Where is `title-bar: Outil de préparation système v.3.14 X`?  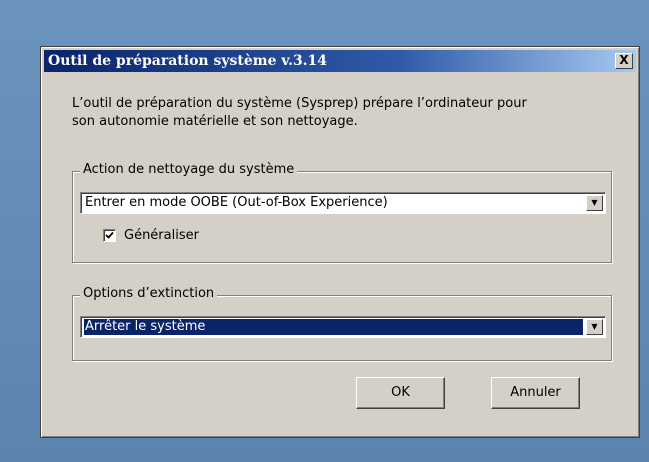
title-bar: Outil de préparation système v.3.14 X is located at coordinates (340, 61).